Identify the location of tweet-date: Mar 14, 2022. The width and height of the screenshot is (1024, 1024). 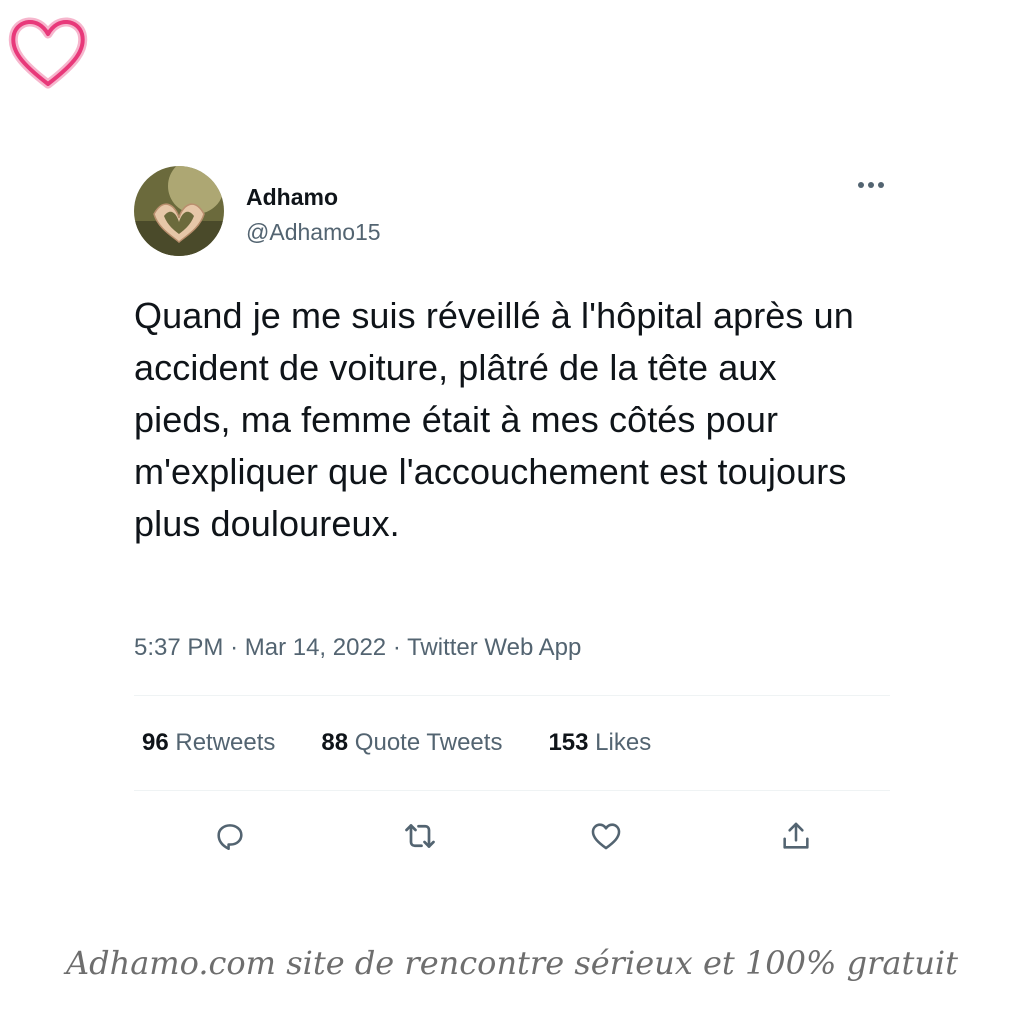
(315, 647).